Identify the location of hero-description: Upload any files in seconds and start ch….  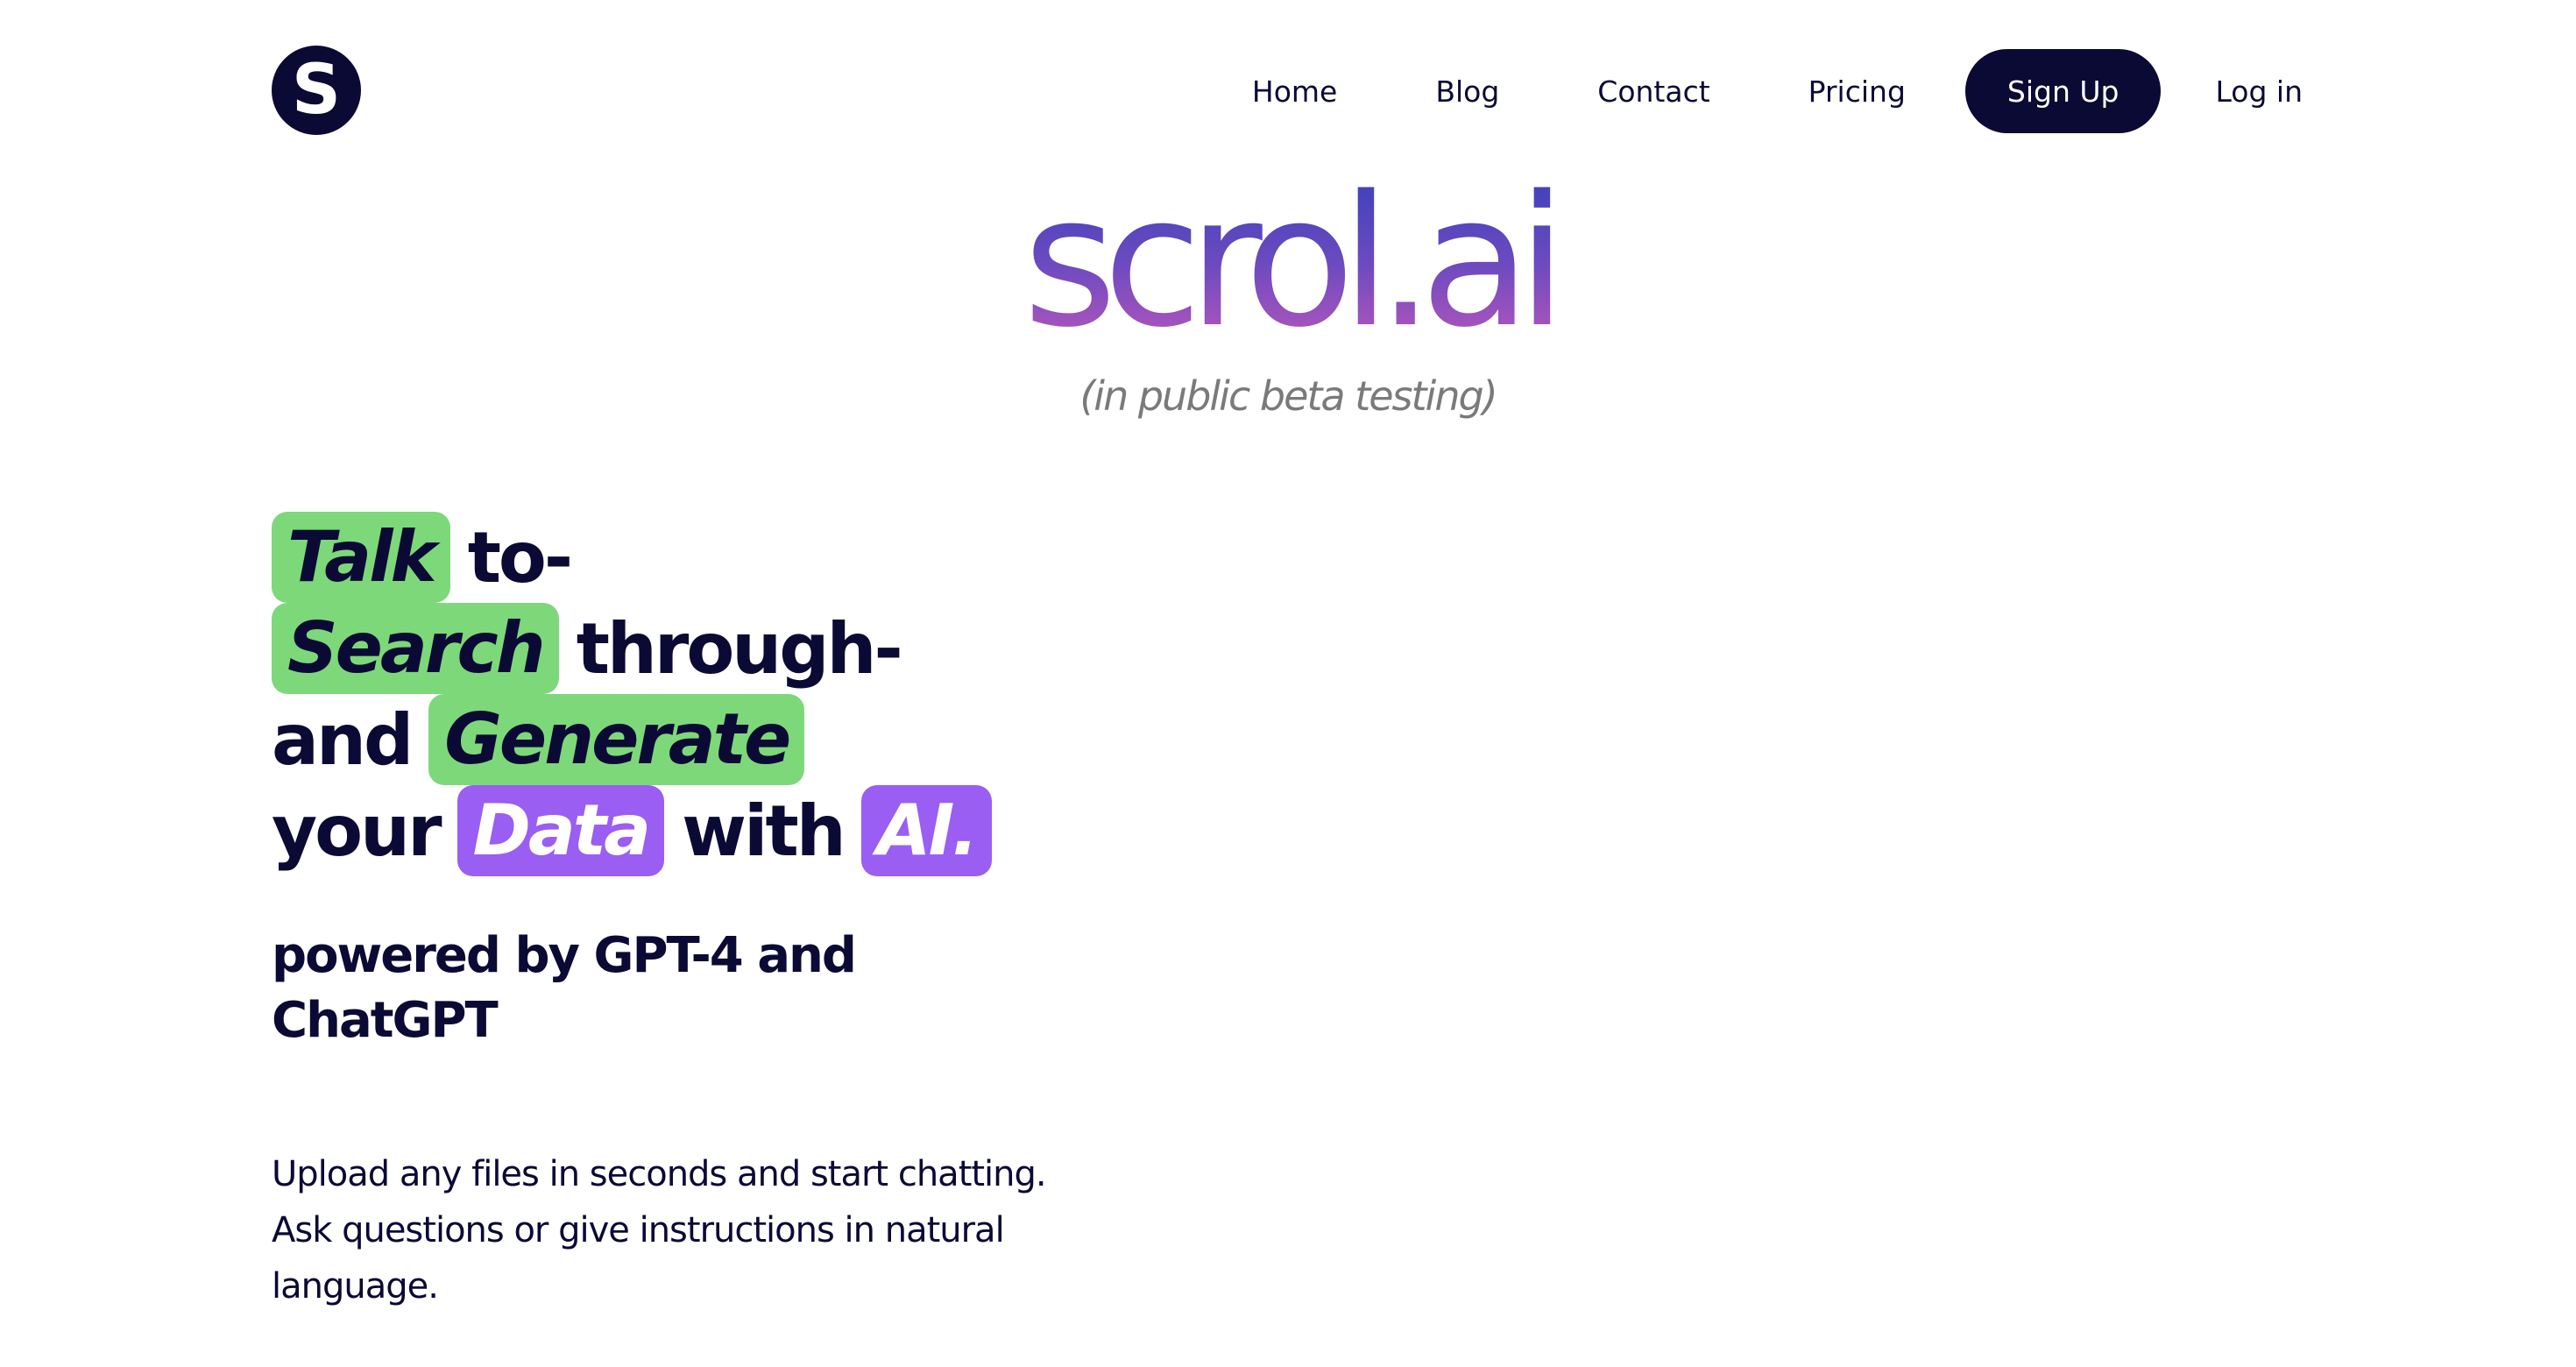
(659, 1230).